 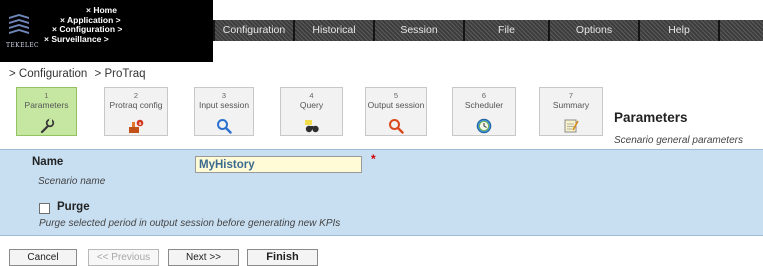 I want to click on menu-session: Session, so click(x=418, y=30).